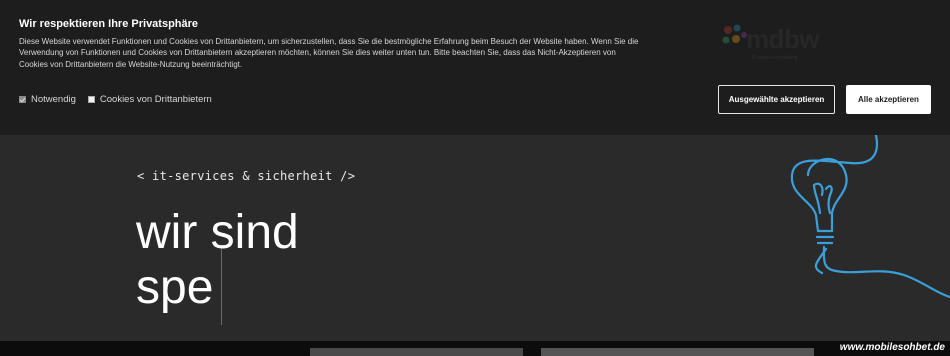 The width and height of the screenshot is (950, 356). What do you see at coordinates (217, 232) in the screenshot?
I see `headline-line-1: wir sind` at bounding box center [217, 232].